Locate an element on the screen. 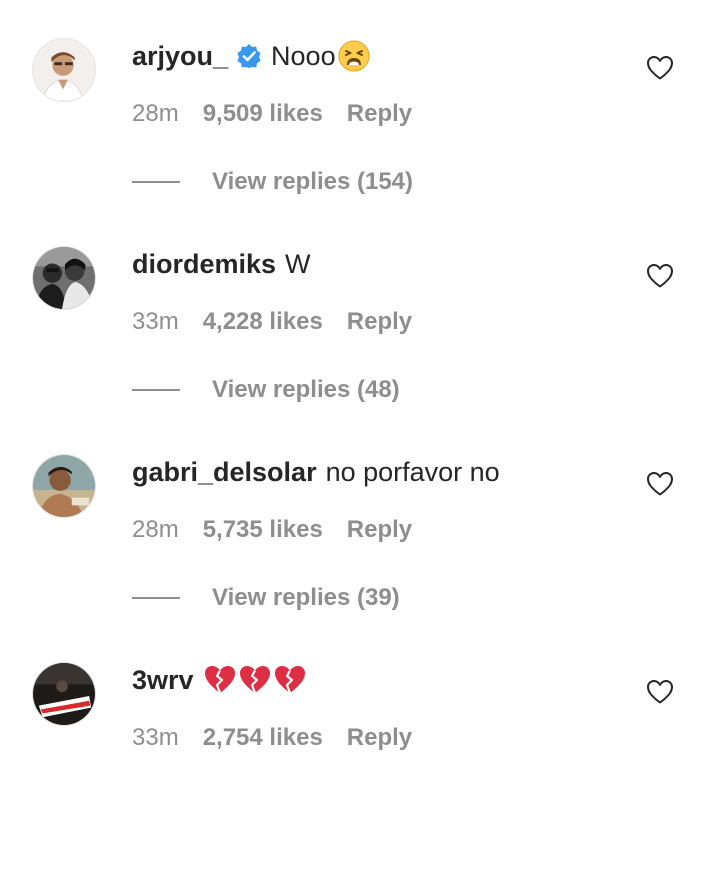  comment-meta: 28m 5,735 likes Reply is located at coordinates (272, 530).